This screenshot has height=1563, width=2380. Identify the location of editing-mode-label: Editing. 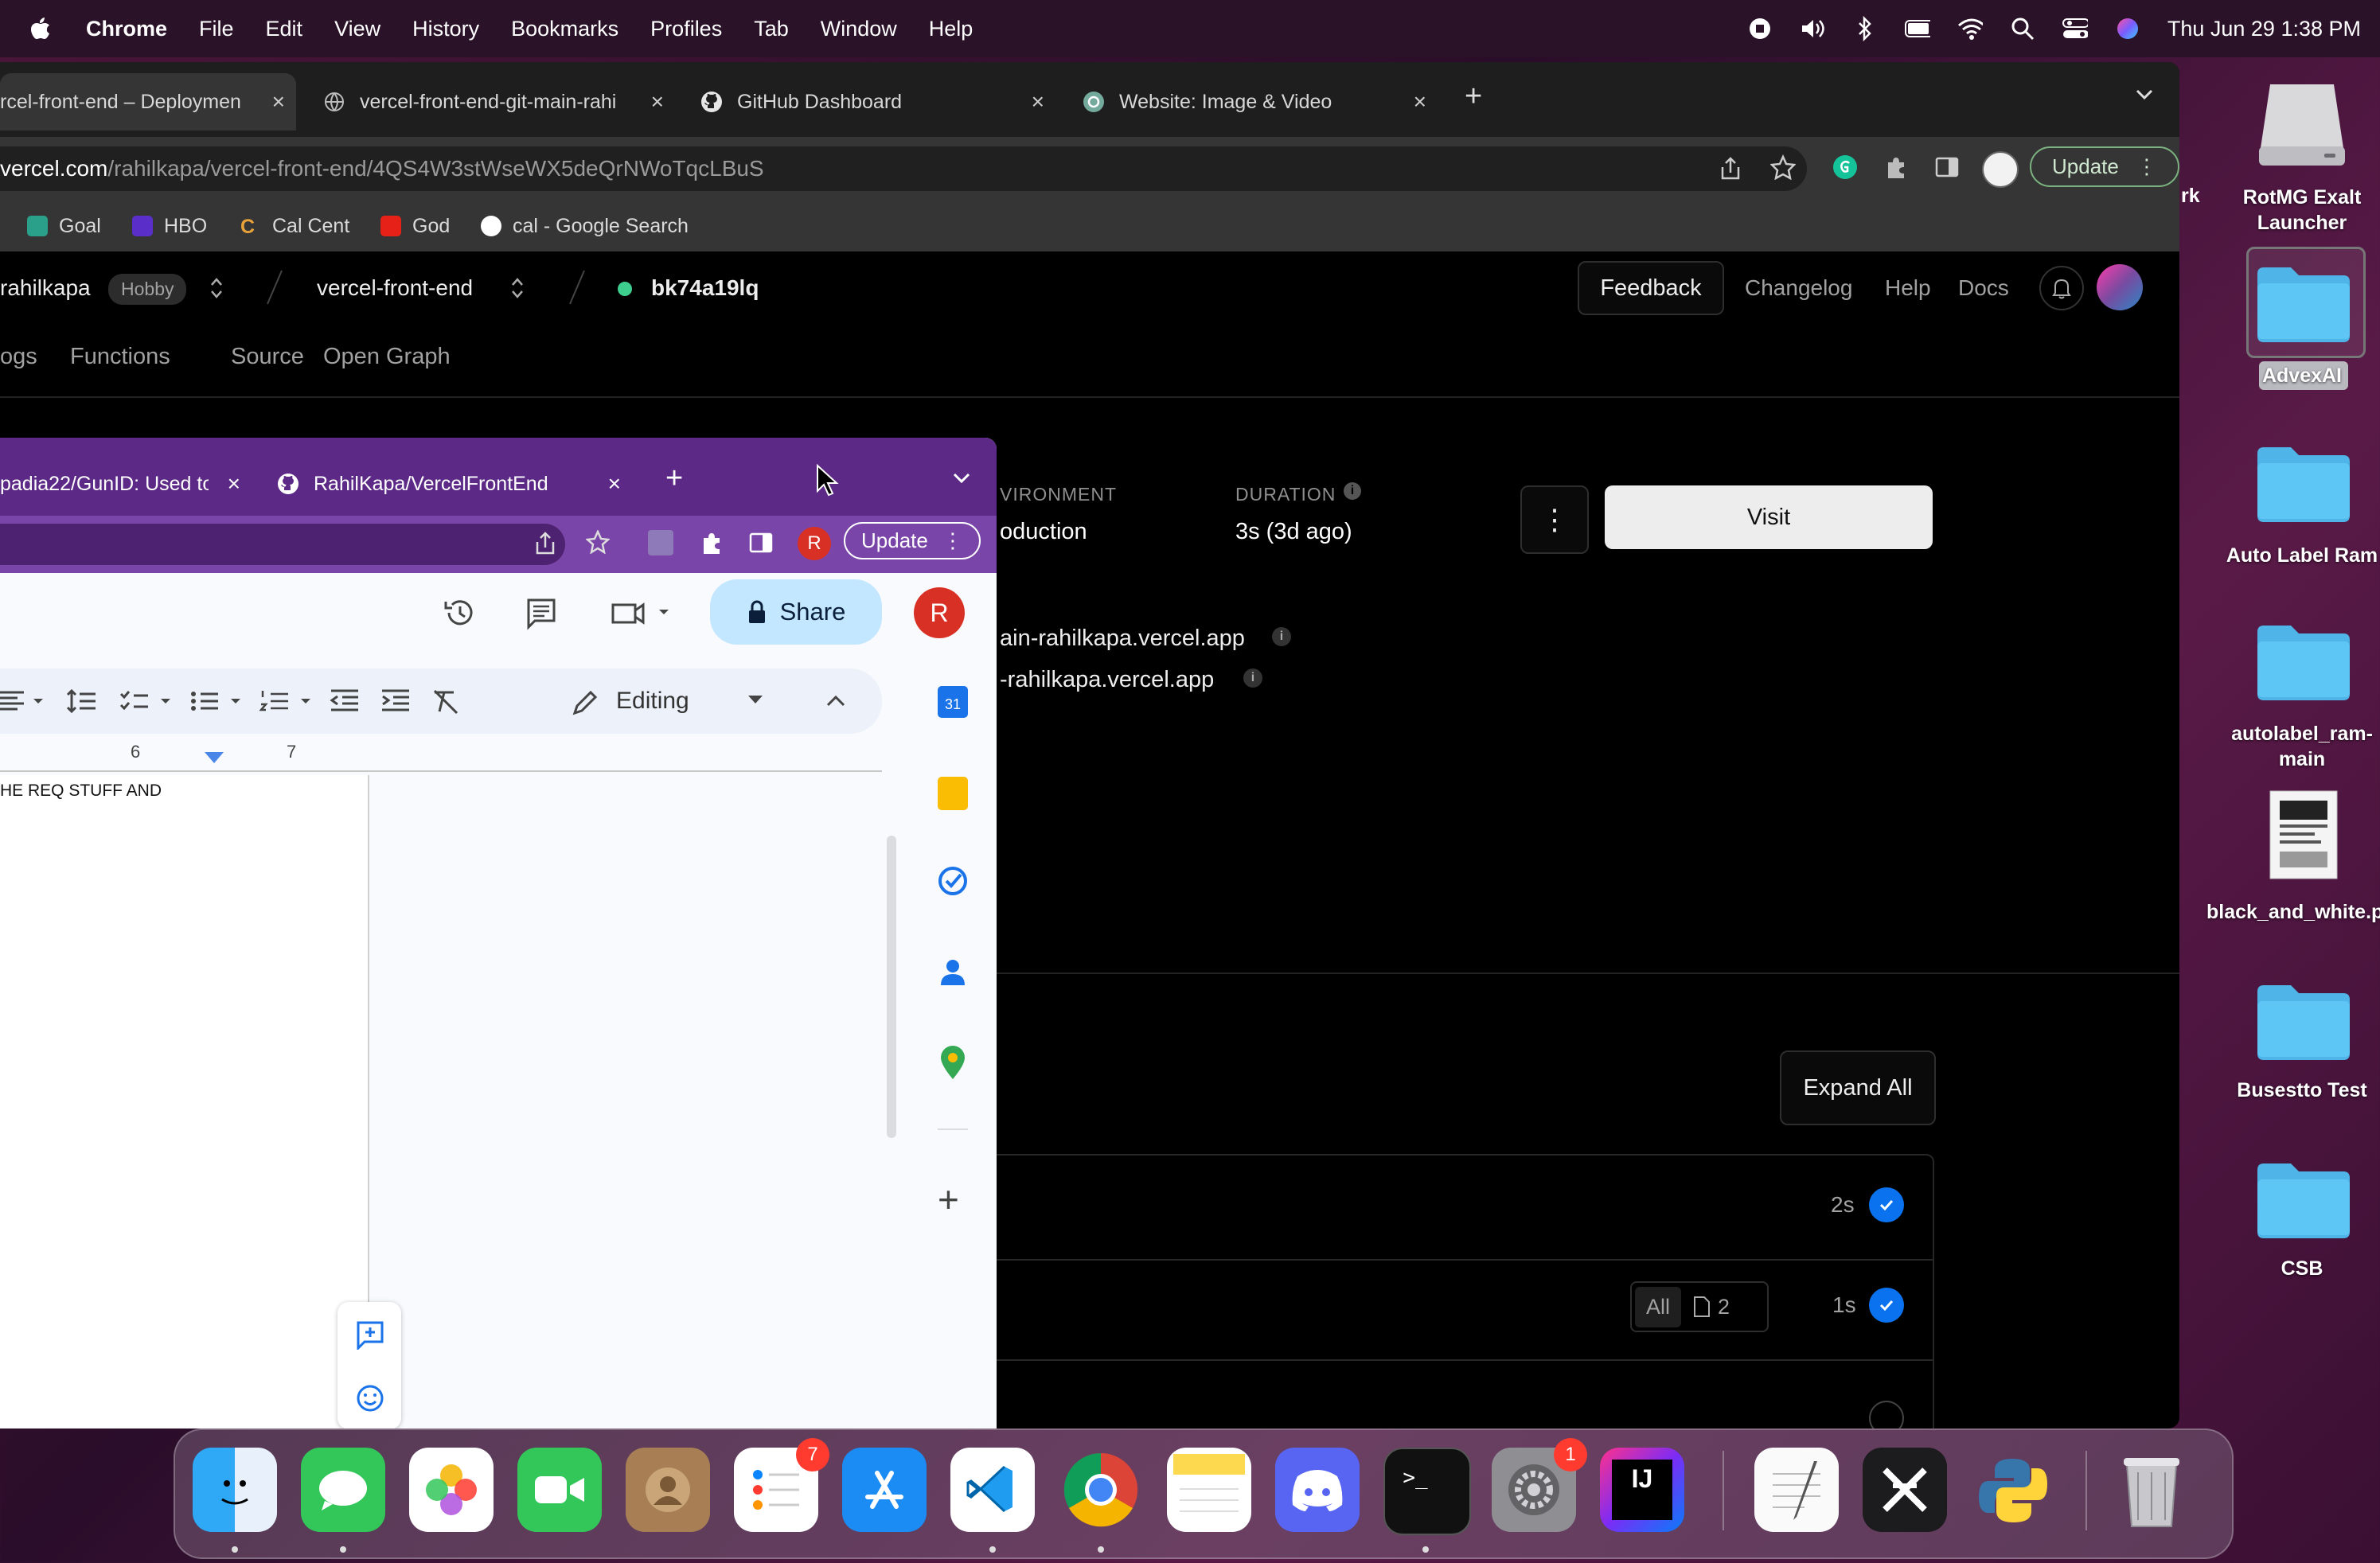
(652, 702).